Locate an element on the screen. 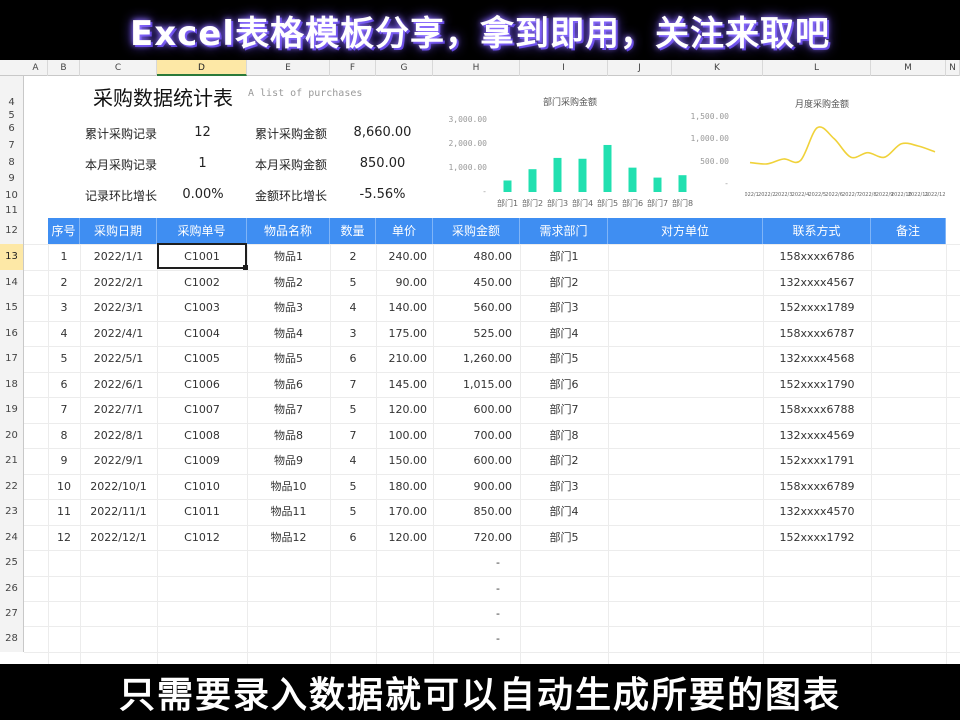 The image size is (960, 720). table-cell: 150.00 is located at coordinates (402, 461).